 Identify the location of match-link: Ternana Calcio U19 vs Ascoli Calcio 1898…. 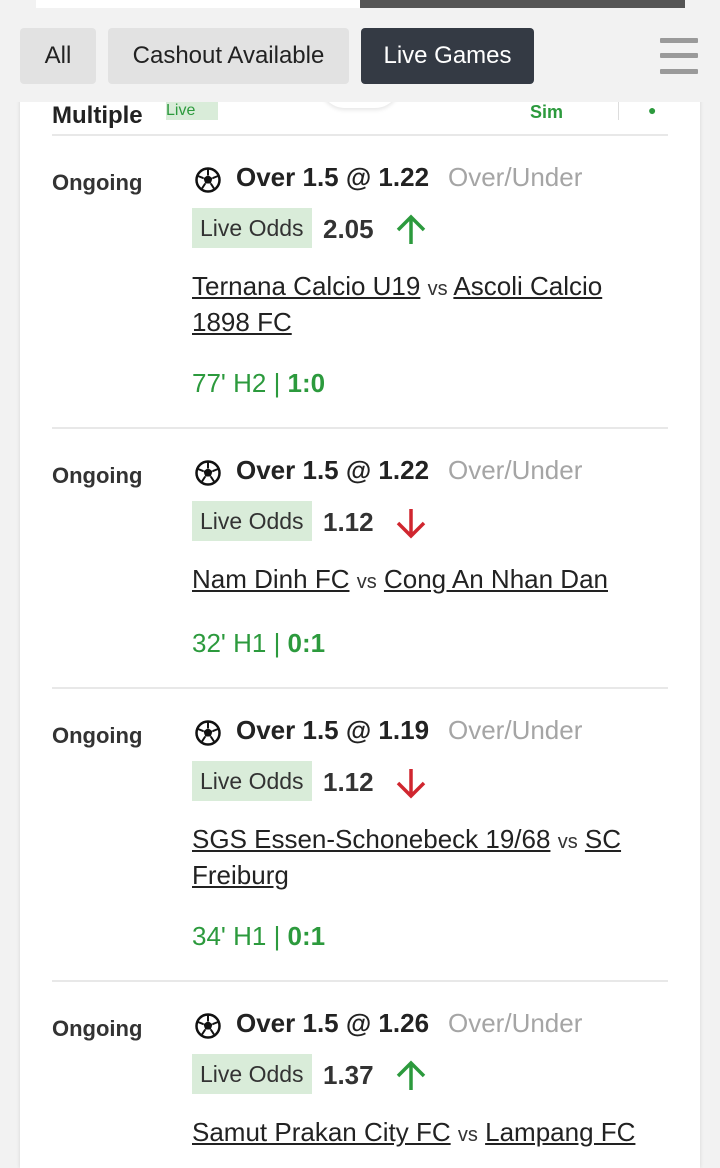
(427, 304).